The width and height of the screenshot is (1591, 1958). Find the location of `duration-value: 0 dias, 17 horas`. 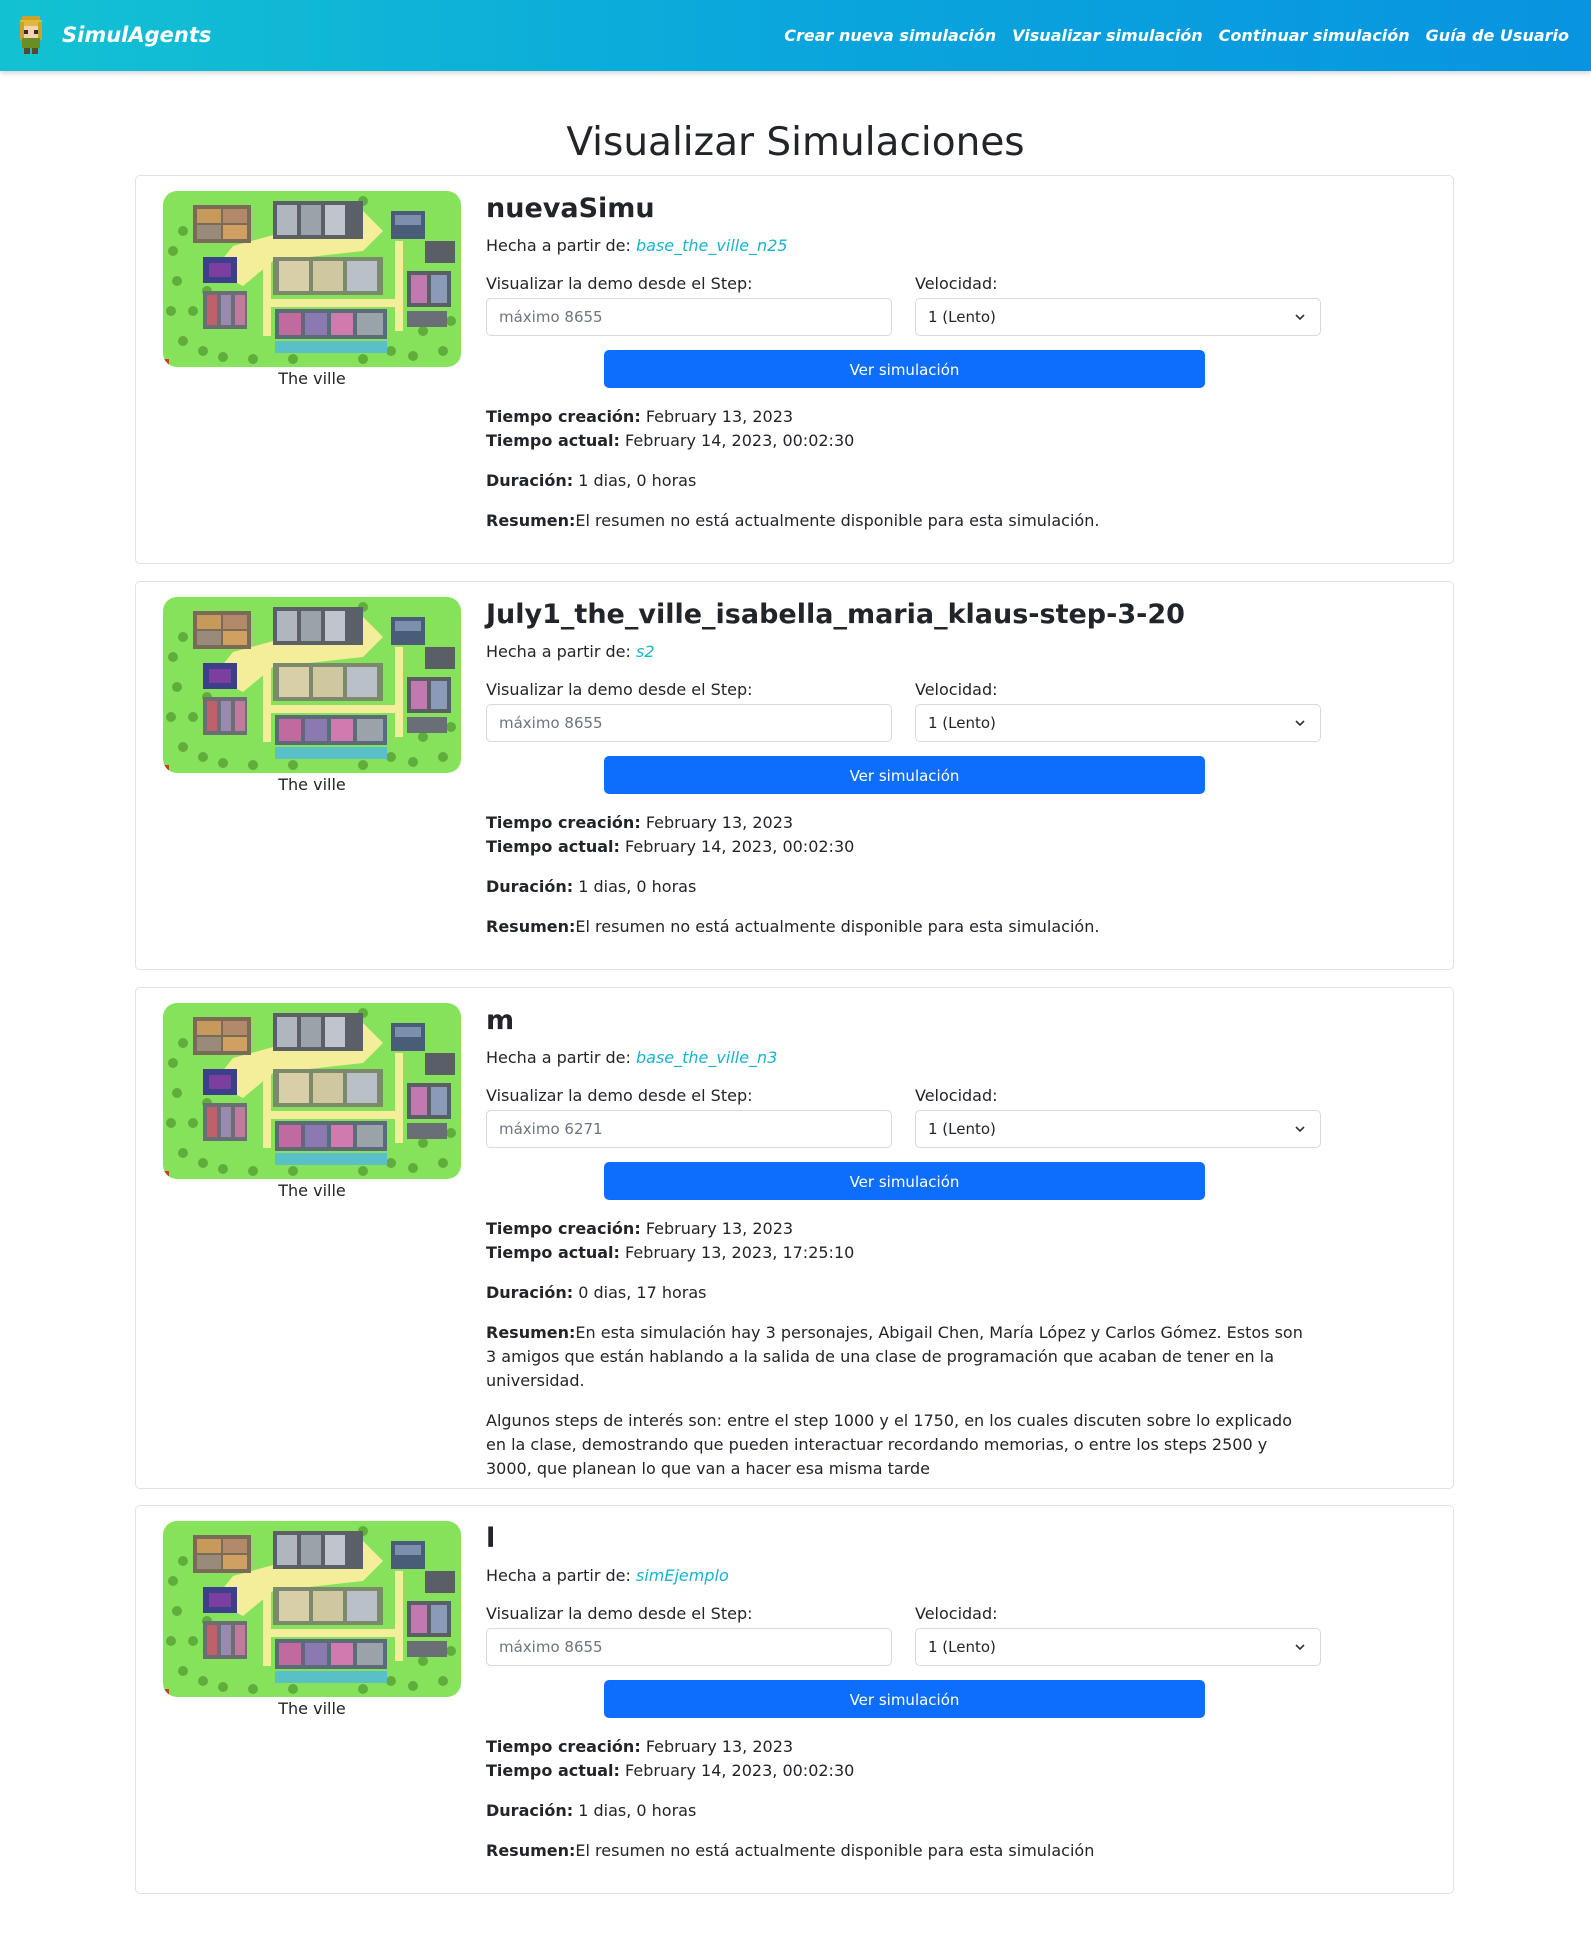

duration-value: 0 dias, 17 horas is located at coordinates (642, 1292).